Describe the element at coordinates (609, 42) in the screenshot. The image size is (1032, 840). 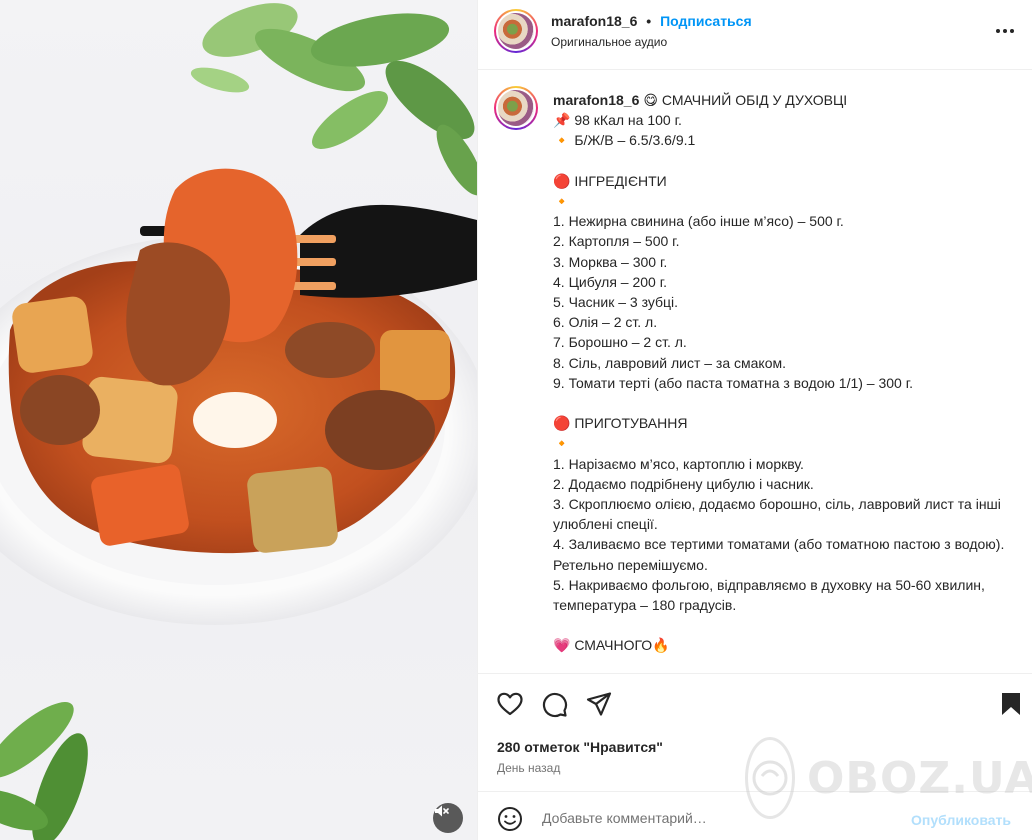
I see `audio-label: Оригинальное аудио` at that location.